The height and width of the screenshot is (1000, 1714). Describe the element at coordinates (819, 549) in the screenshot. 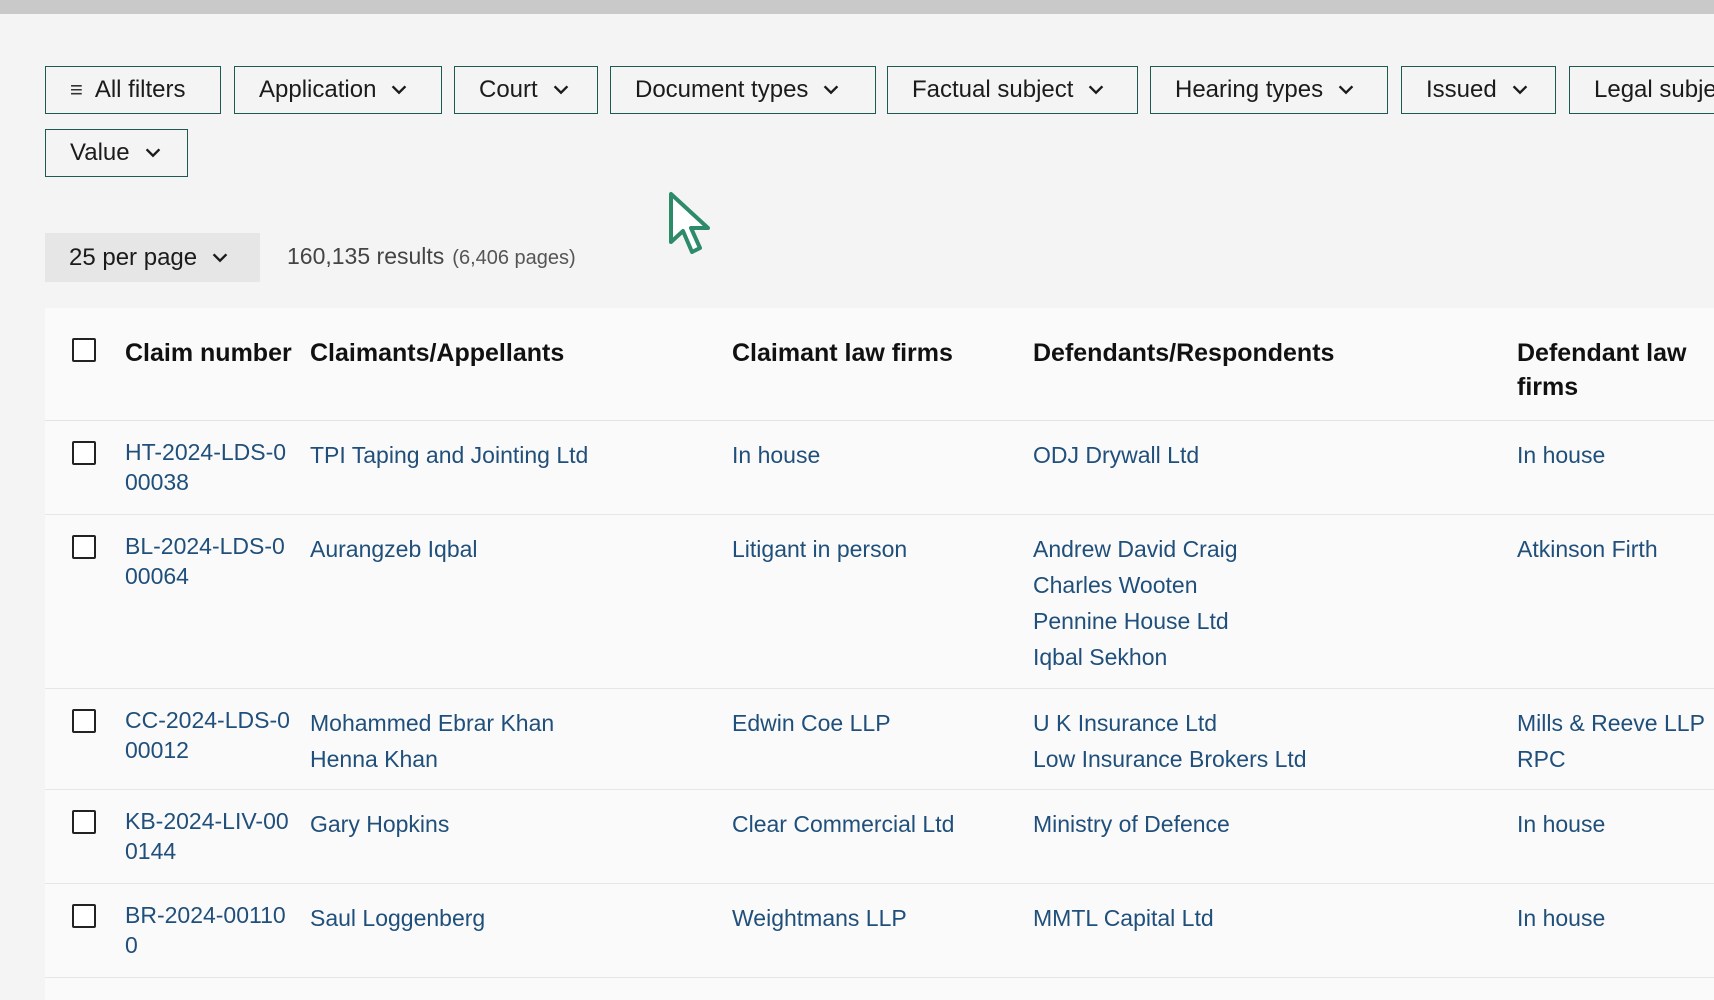

I see `claimant-firm-link: Litigant in person` at that location.